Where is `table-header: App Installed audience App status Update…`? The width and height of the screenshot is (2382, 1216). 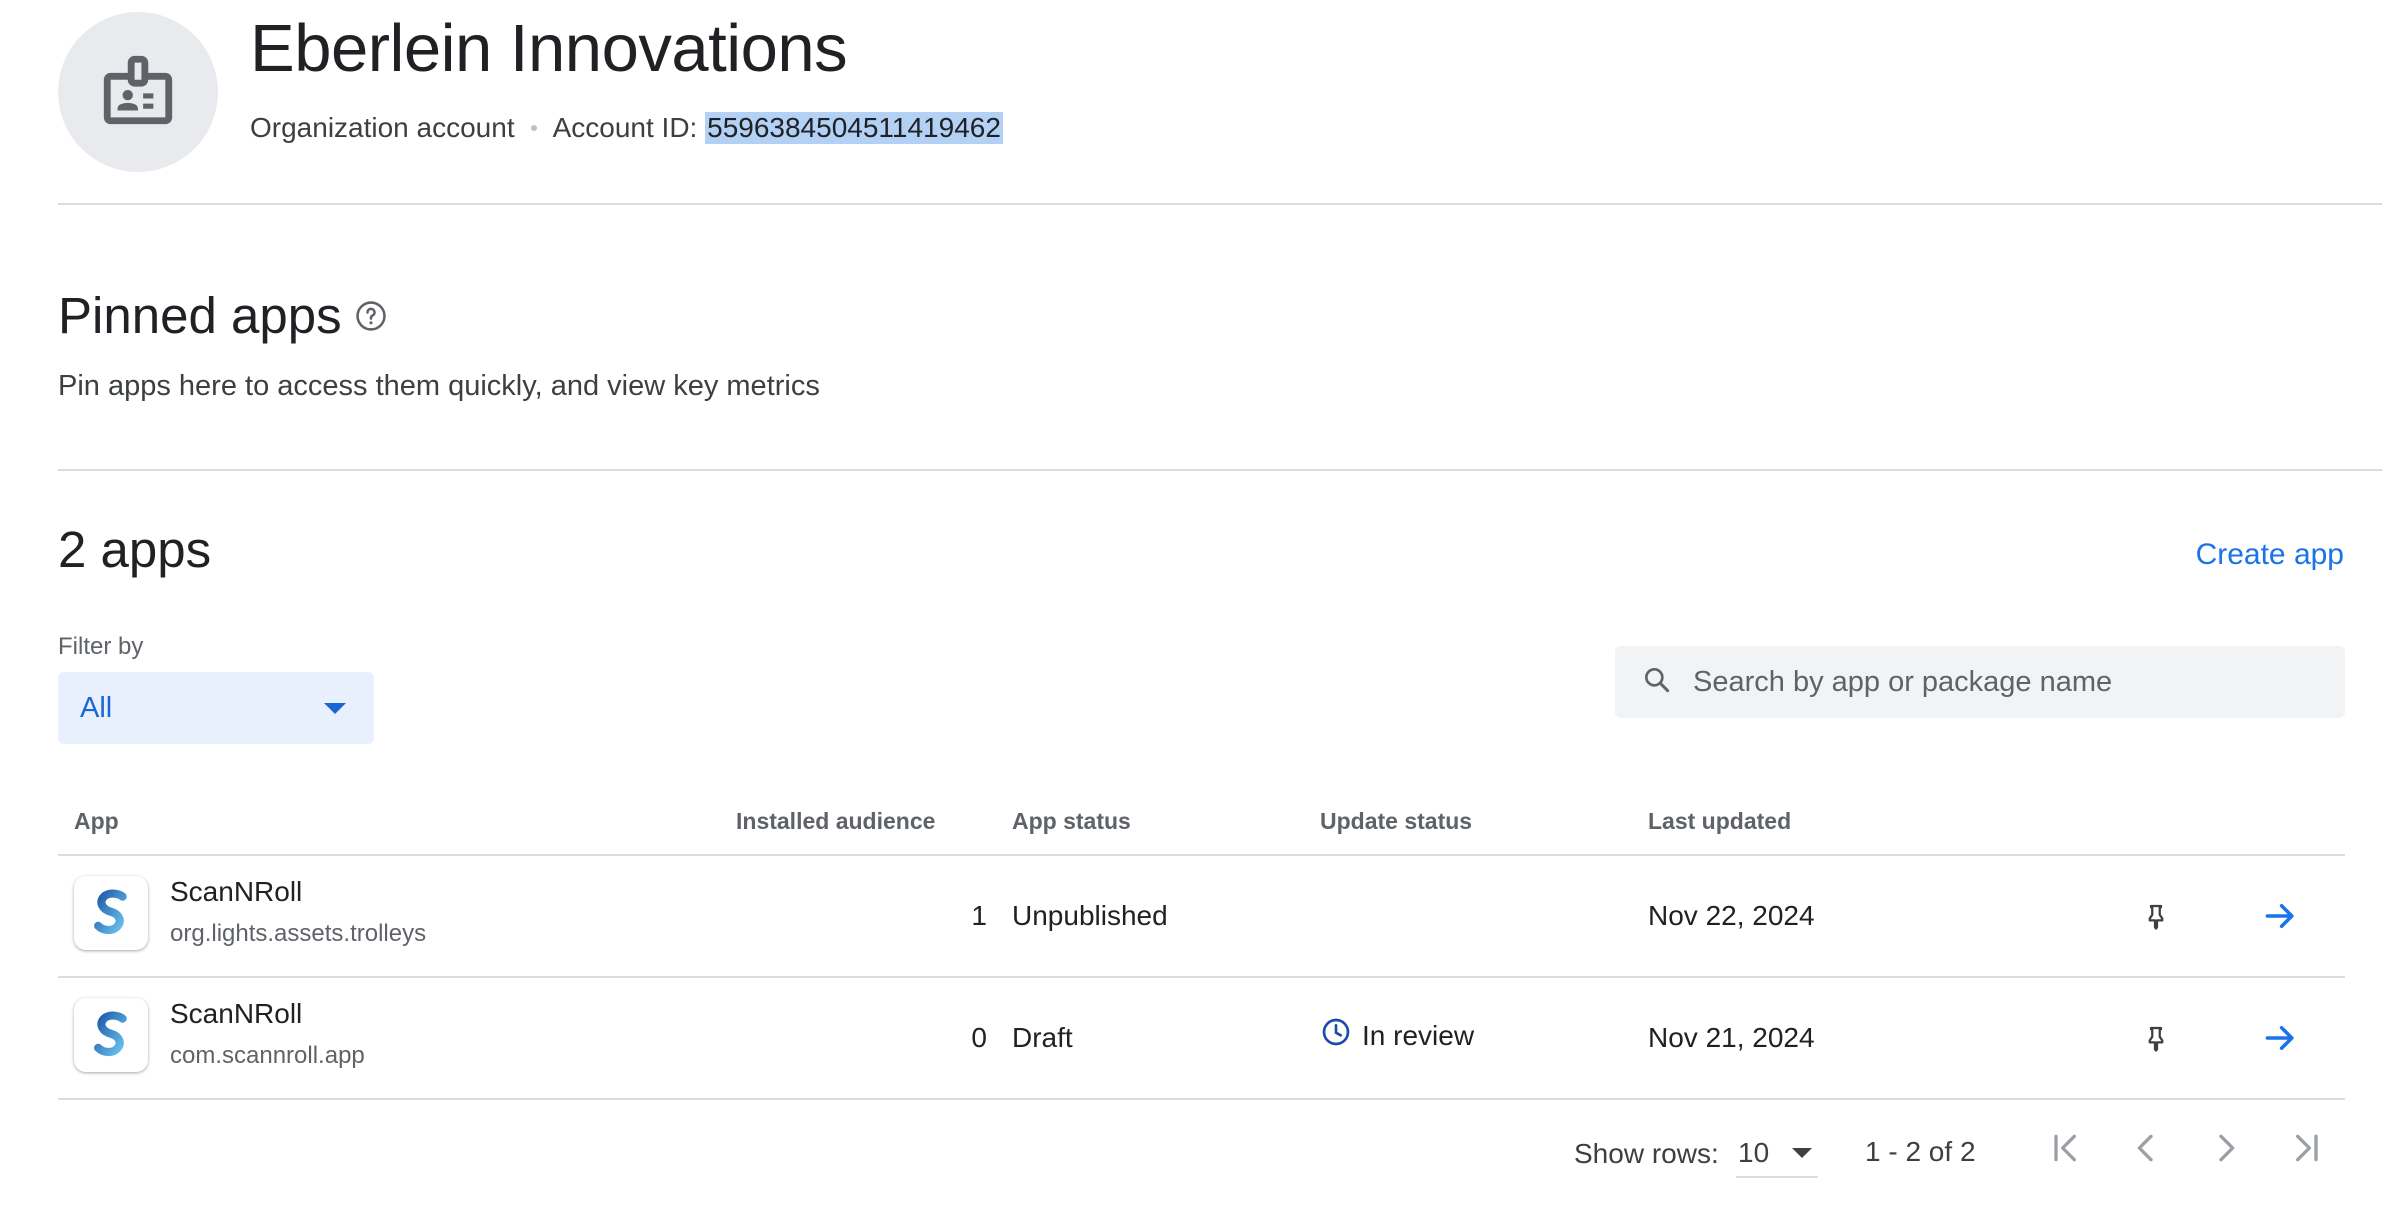 table-header: App Installed audience App status Update… is located at coordinates (1201, 823).